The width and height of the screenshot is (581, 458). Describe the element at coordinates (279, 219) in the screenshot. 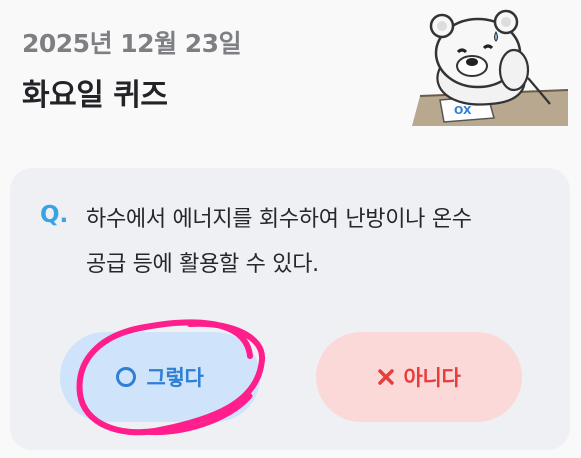

I see `question-line-1: 하수에서 에너지를 회수하여 난방이나 온수` at that location.